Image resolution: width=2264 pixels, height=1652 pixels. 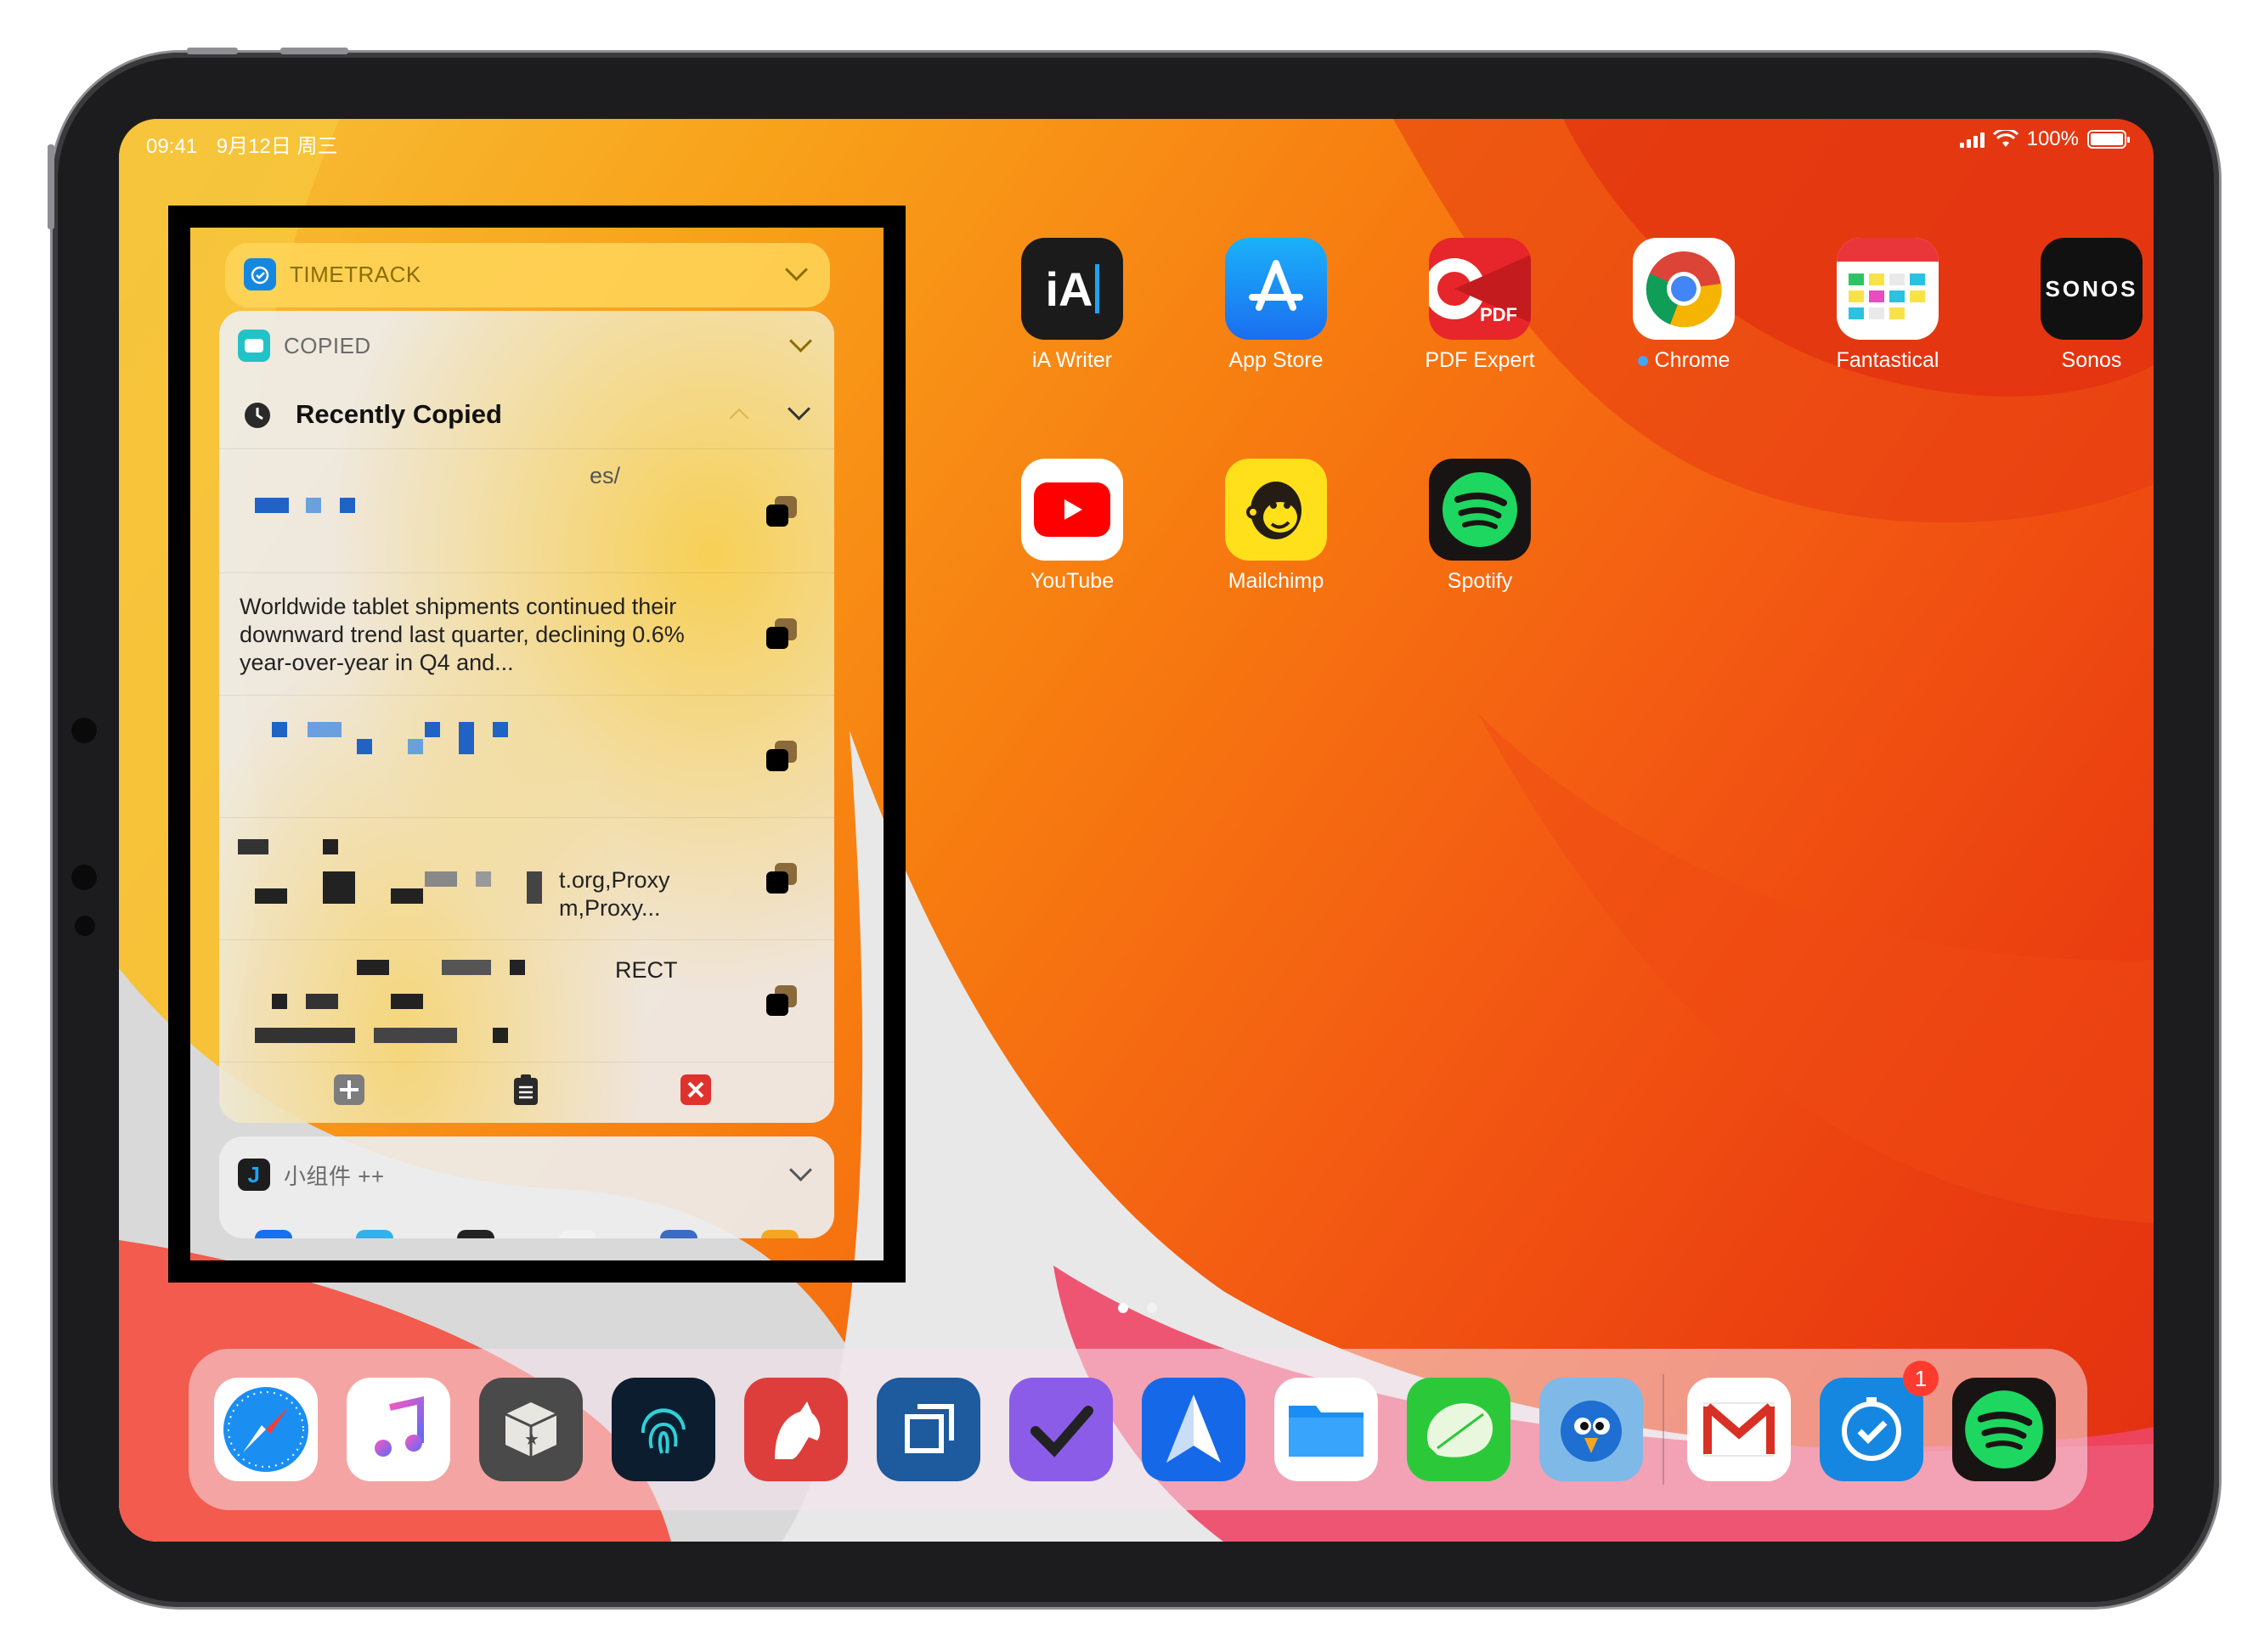 I want to click on ia-writer-icon: iA, so click(x=1072, y=289).